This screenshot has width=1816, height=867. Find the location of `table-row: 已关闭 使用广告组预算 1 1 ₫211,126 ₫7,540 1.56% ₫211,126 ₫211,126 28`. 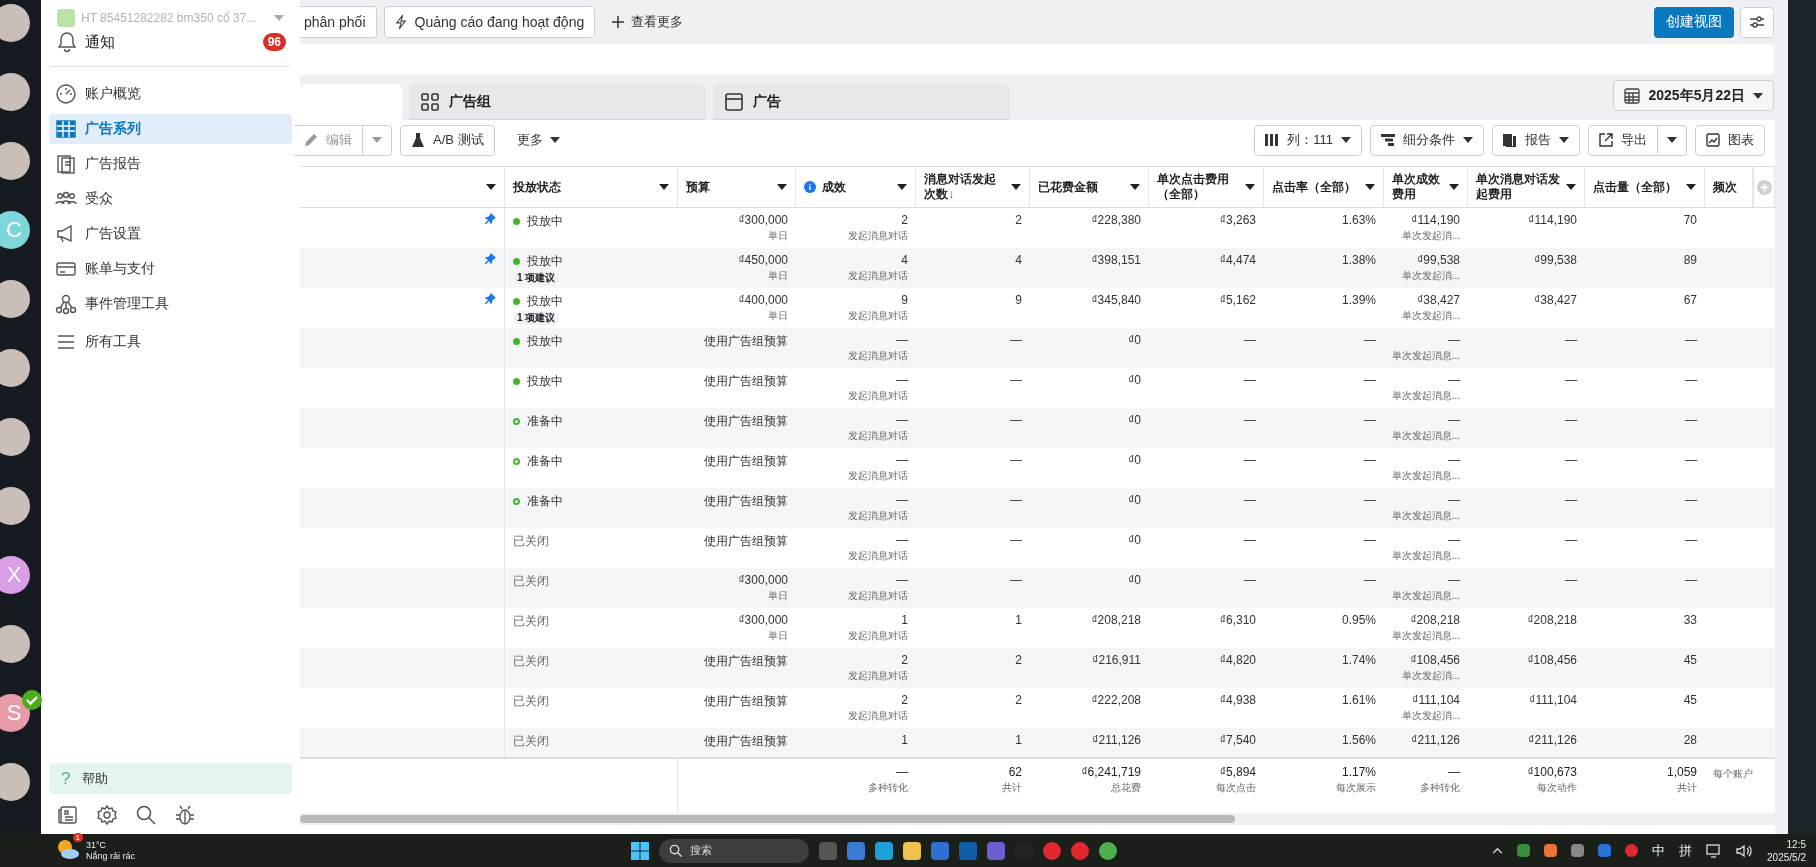

table-row: 已关闭 使用广告组预算 1 1 ₫211,126 ₫7,540 1.56% ₫211,126 ₫211,126 28 is located at coordinates (1037, 742).